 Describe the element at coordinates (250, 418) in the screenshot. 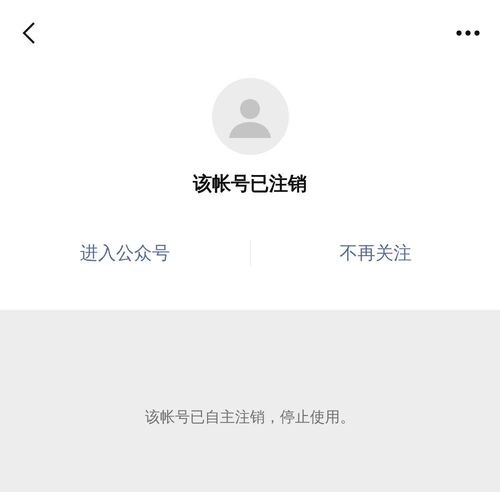

I see `notice-text: 该帐号已自主注销，停止使用。` at that location.